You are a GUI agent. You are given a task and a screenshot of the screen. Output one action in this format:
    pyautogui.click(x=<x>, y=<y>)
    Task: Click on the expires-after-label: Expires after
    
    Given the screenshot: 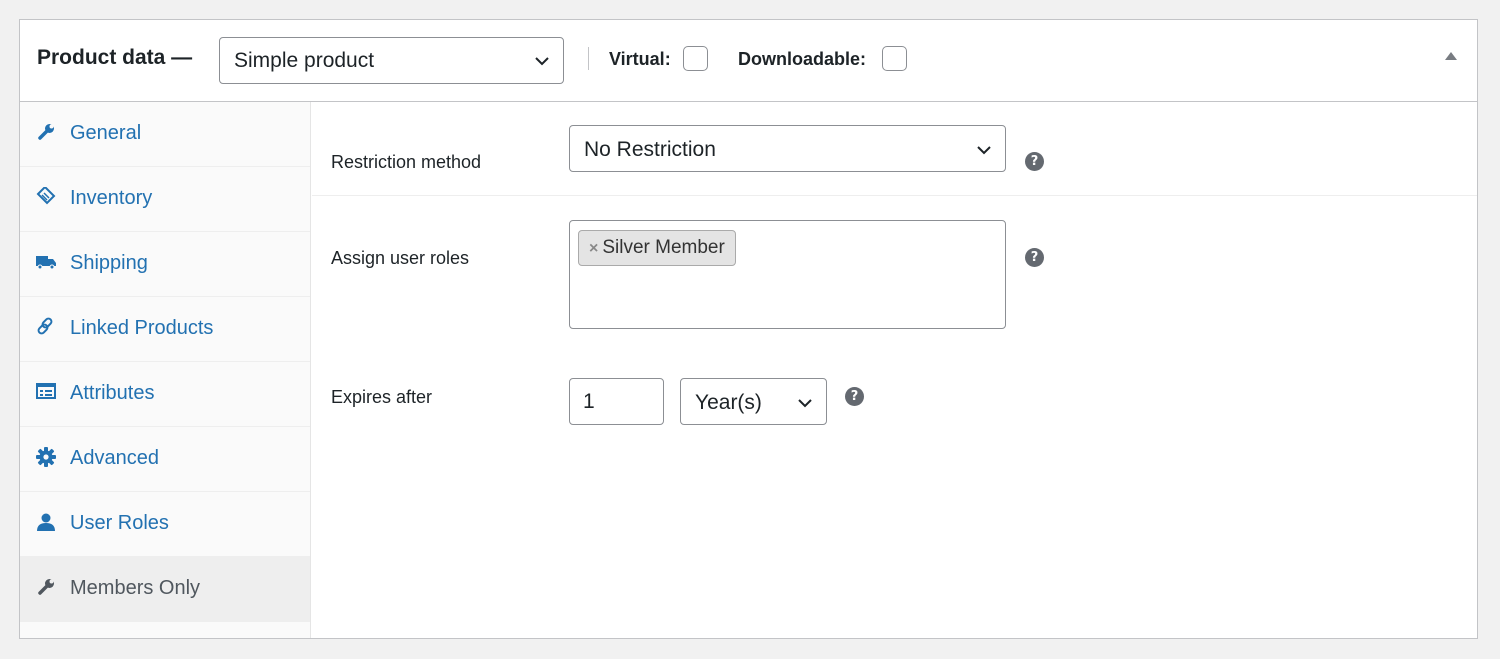 What is the action you would take?
    pyautogui.click(x=382, y=397)
    